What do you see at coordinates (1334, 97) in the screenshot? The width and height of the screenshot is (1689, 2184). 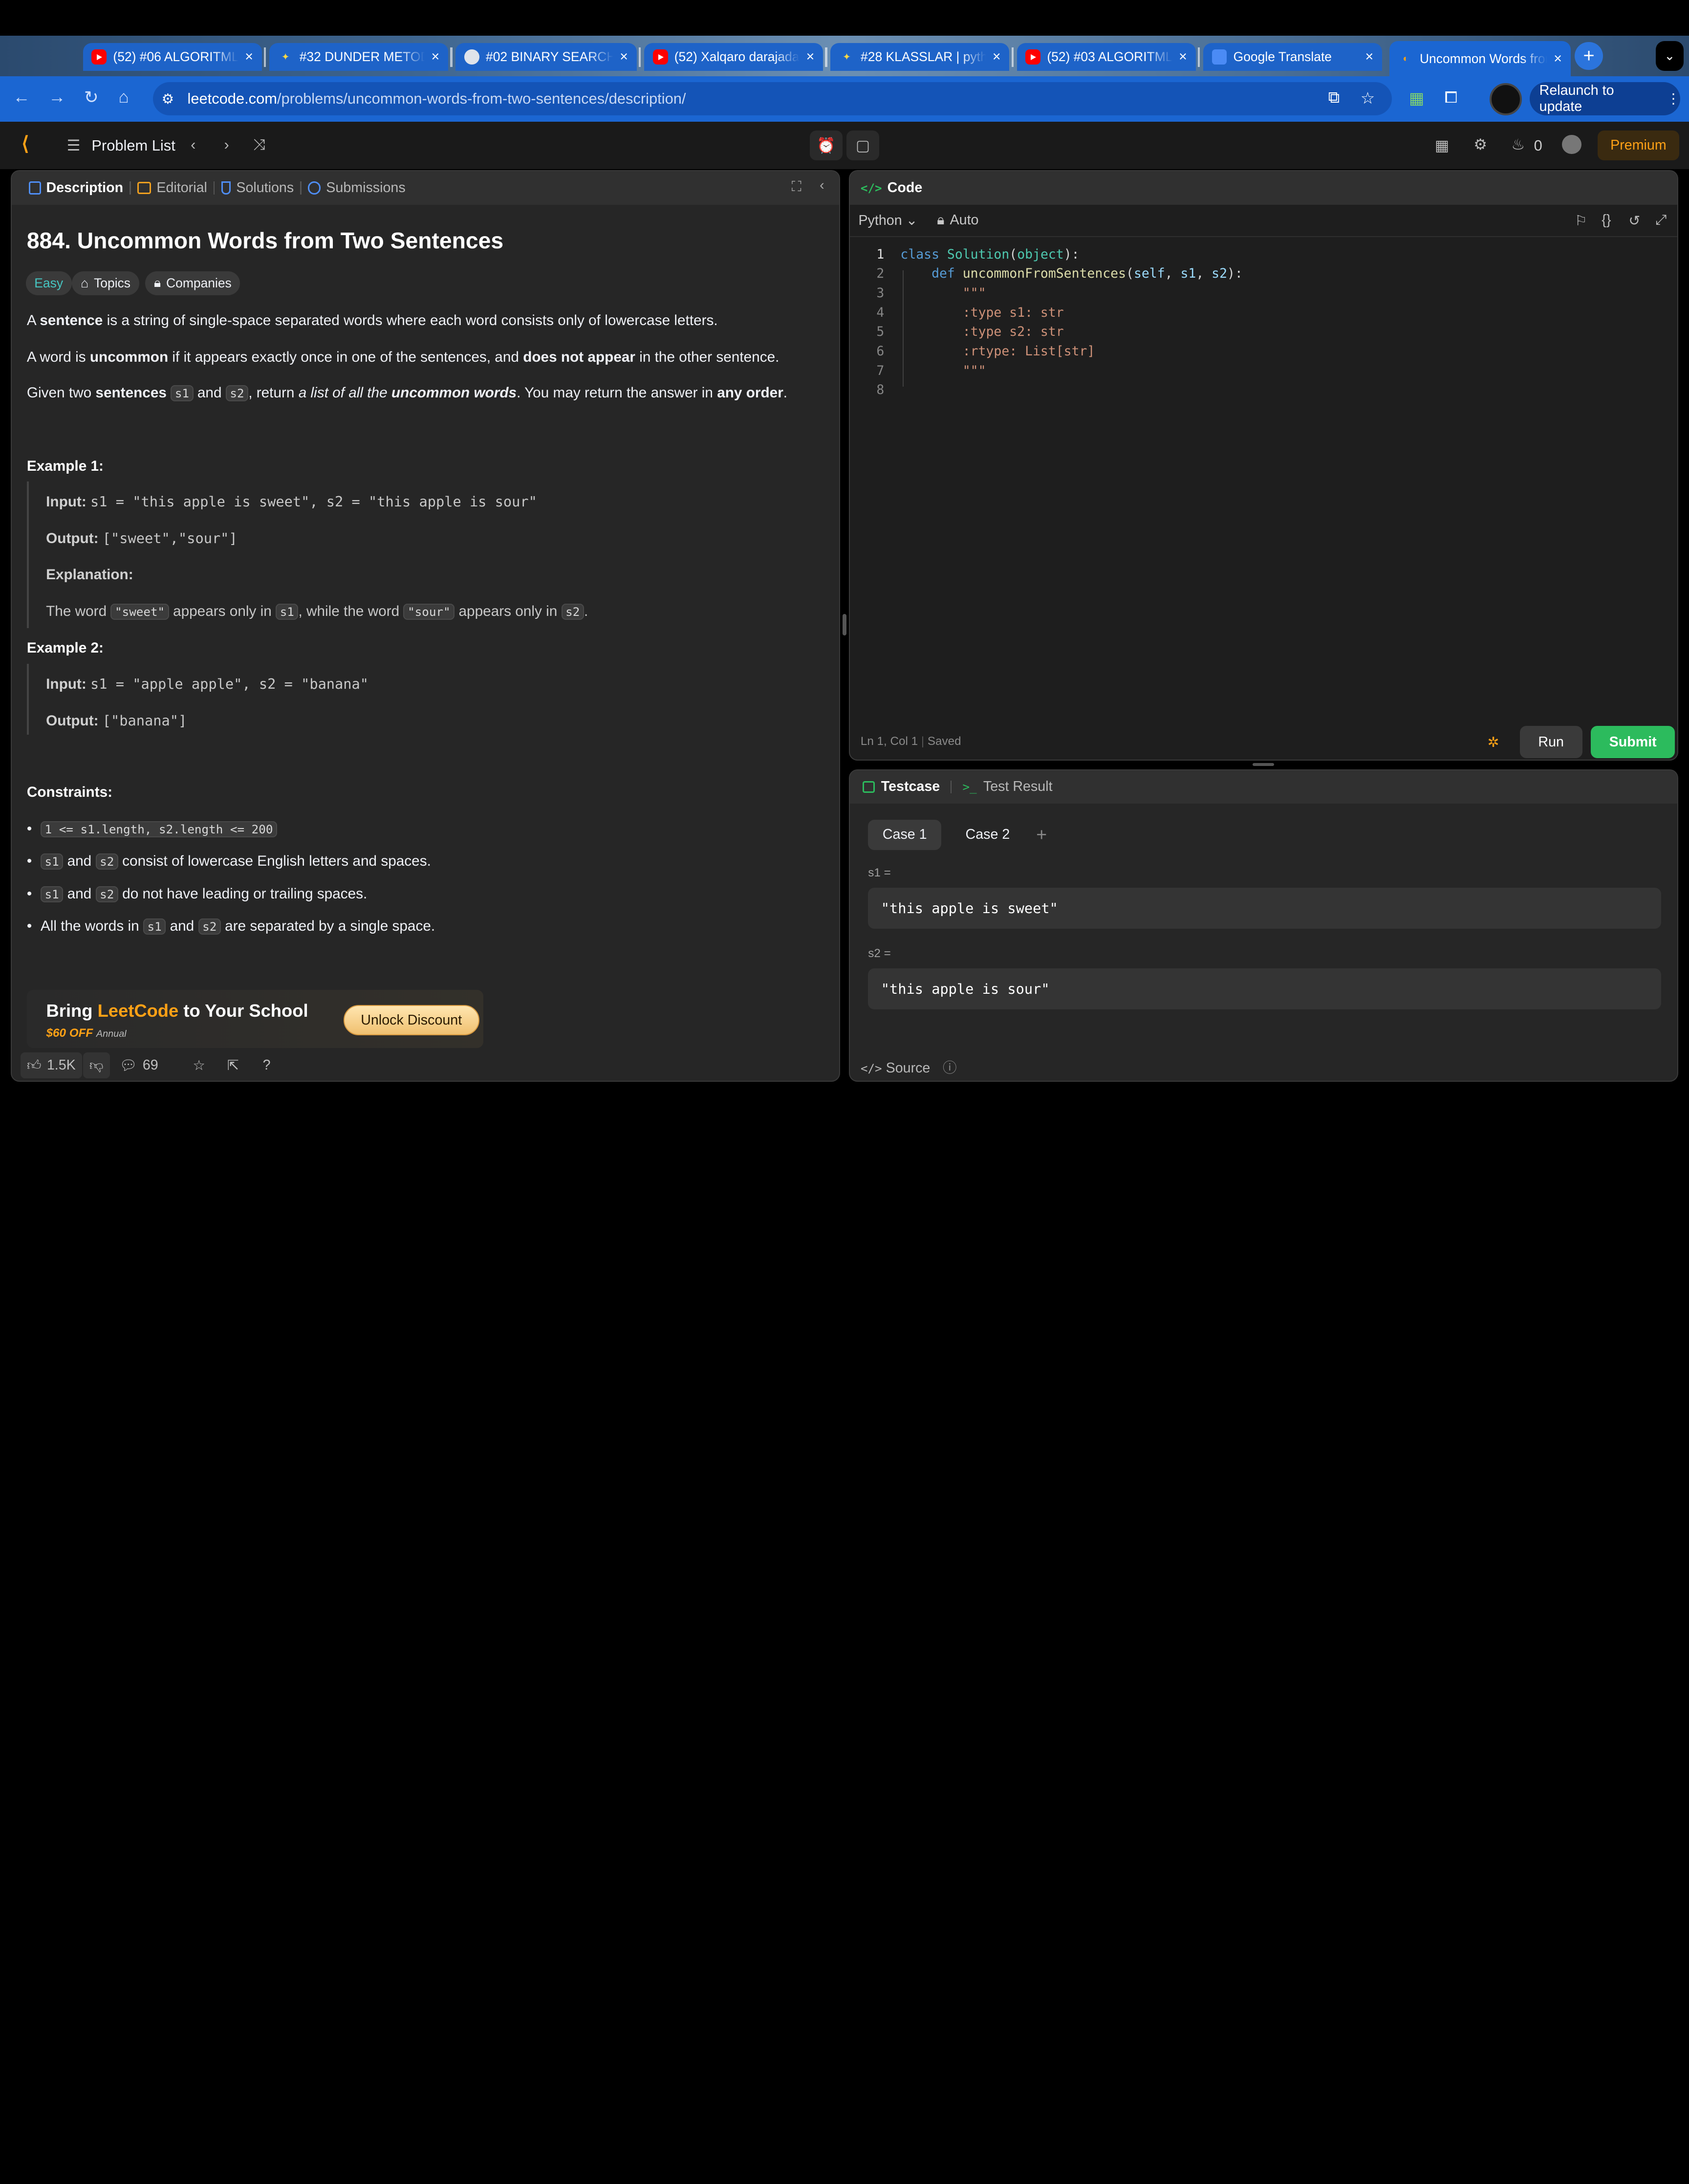 I see `translate-icon: ⧉` at bounding box center [1334, 97].